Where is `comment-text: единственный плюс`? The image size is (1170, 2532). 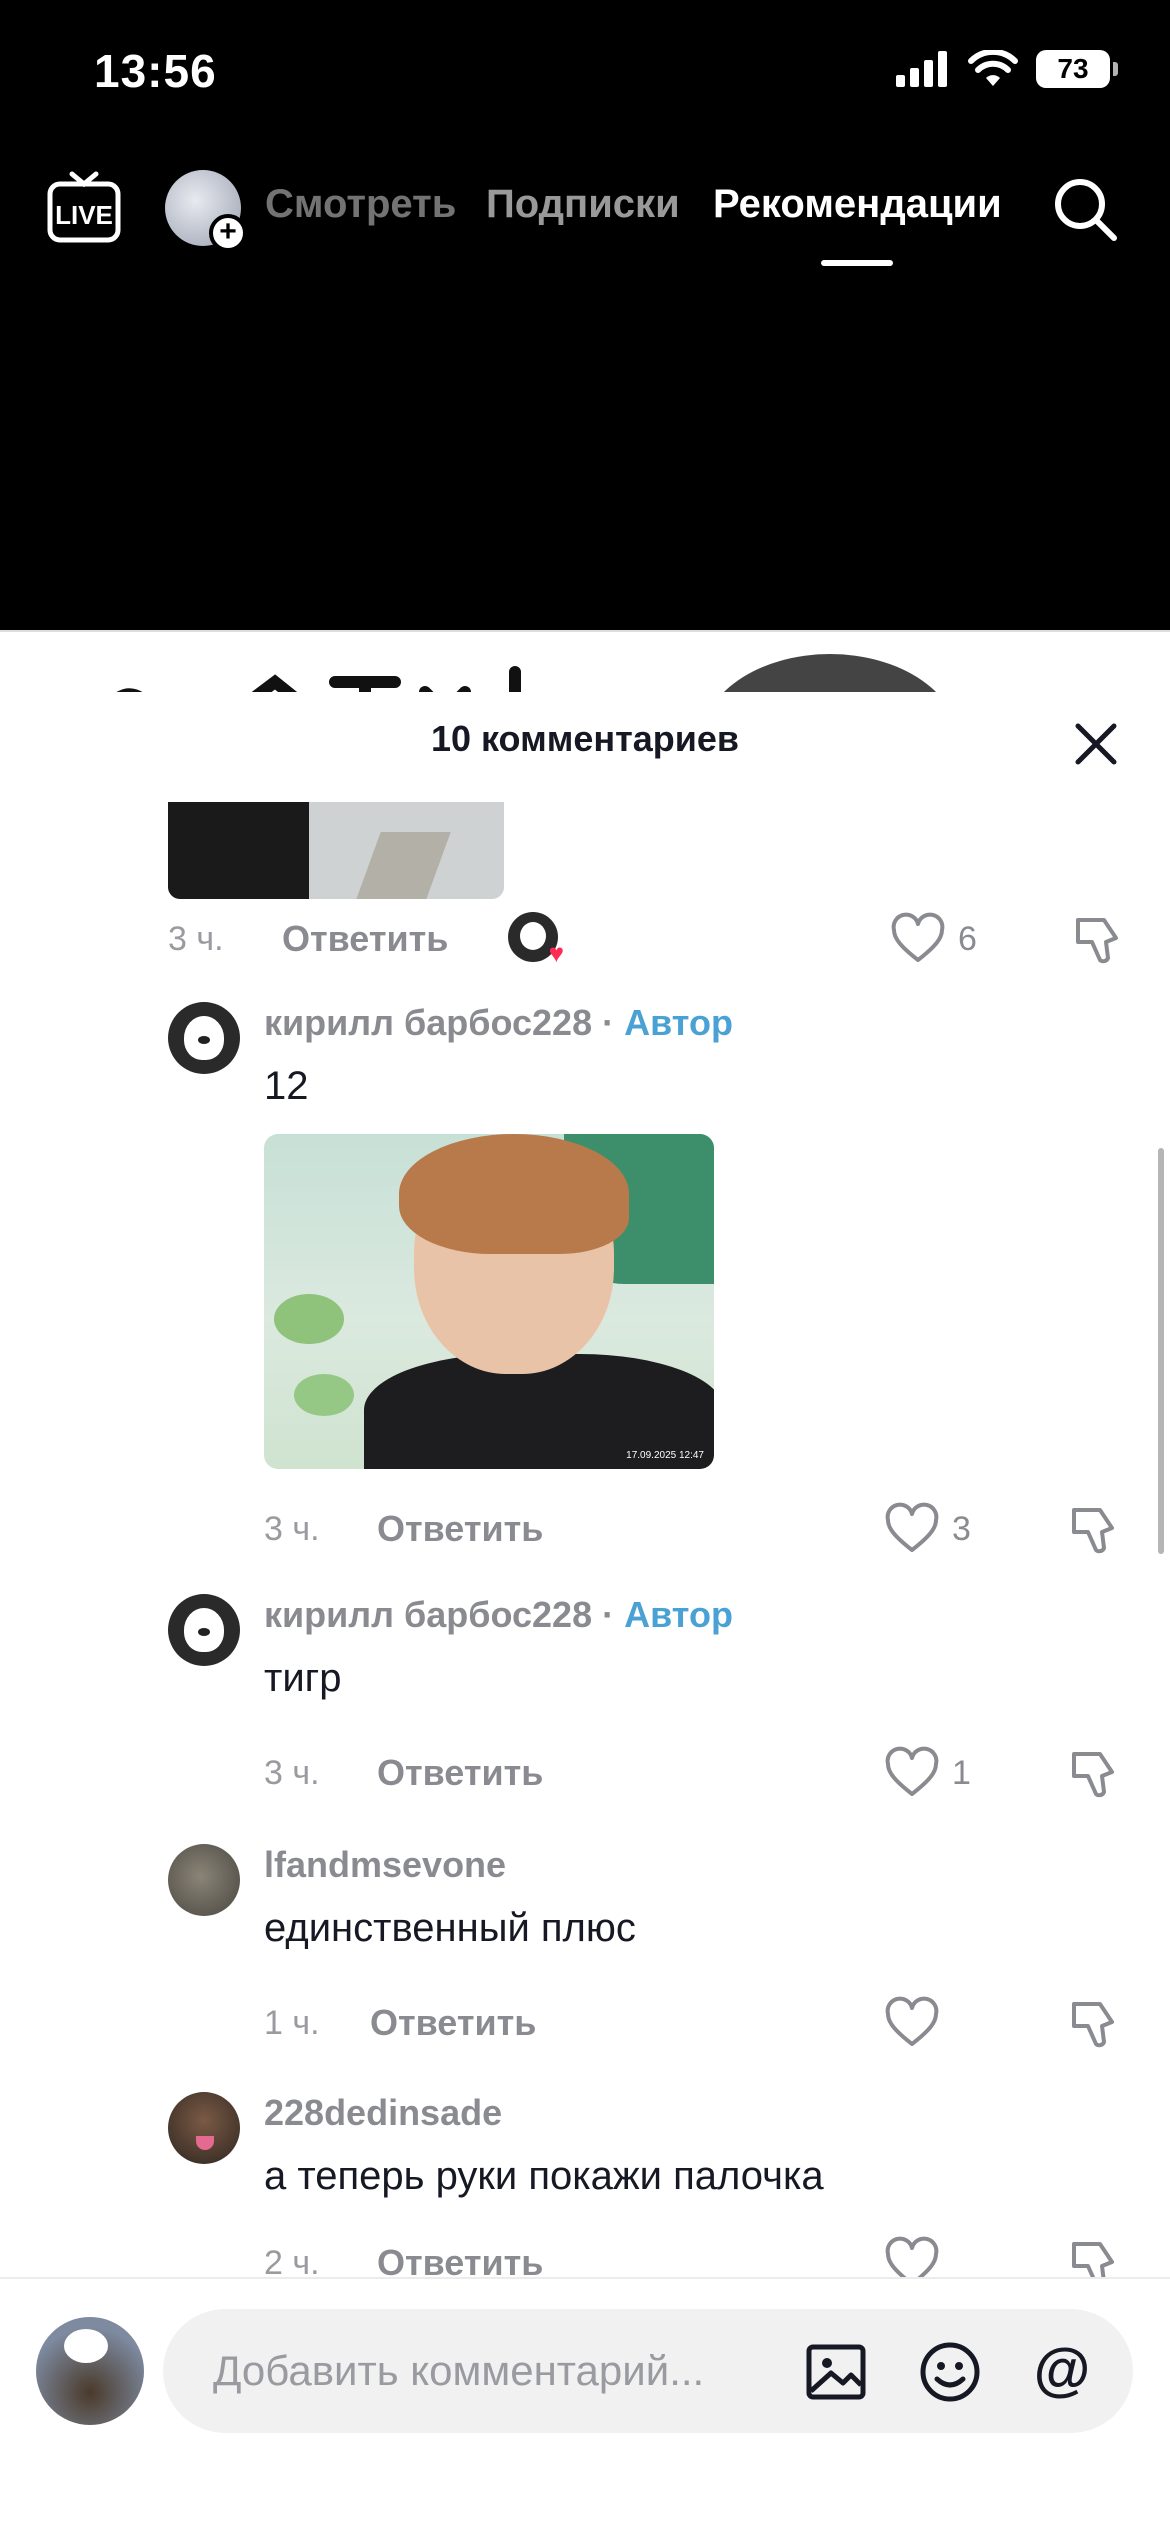
comment-text: единственный плюс is located at coordinates (450, 1928).